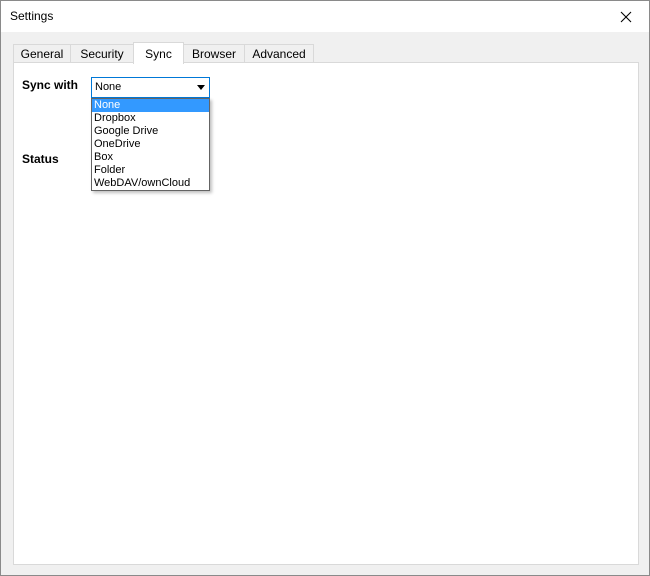 The height and width of the screenshot is (576, 650). I want to click on title-bar: Settings, so click(325, 16).